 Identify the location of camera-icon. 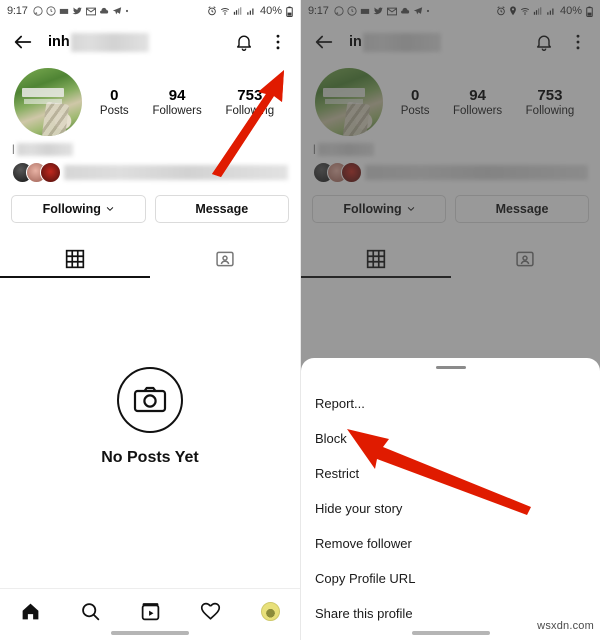
(150, 399).